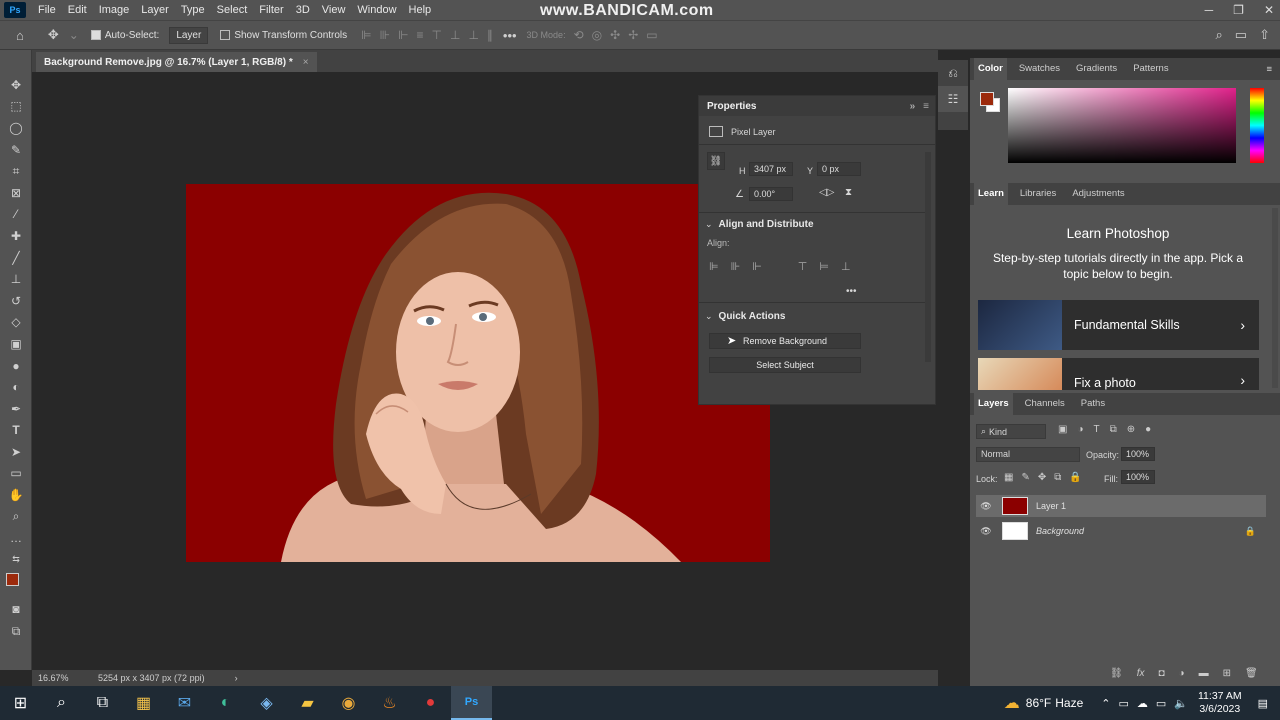 The image size is (1280, 720). I want to click on align-horizontal-centers-icon: ⊪, so click(736, 266).